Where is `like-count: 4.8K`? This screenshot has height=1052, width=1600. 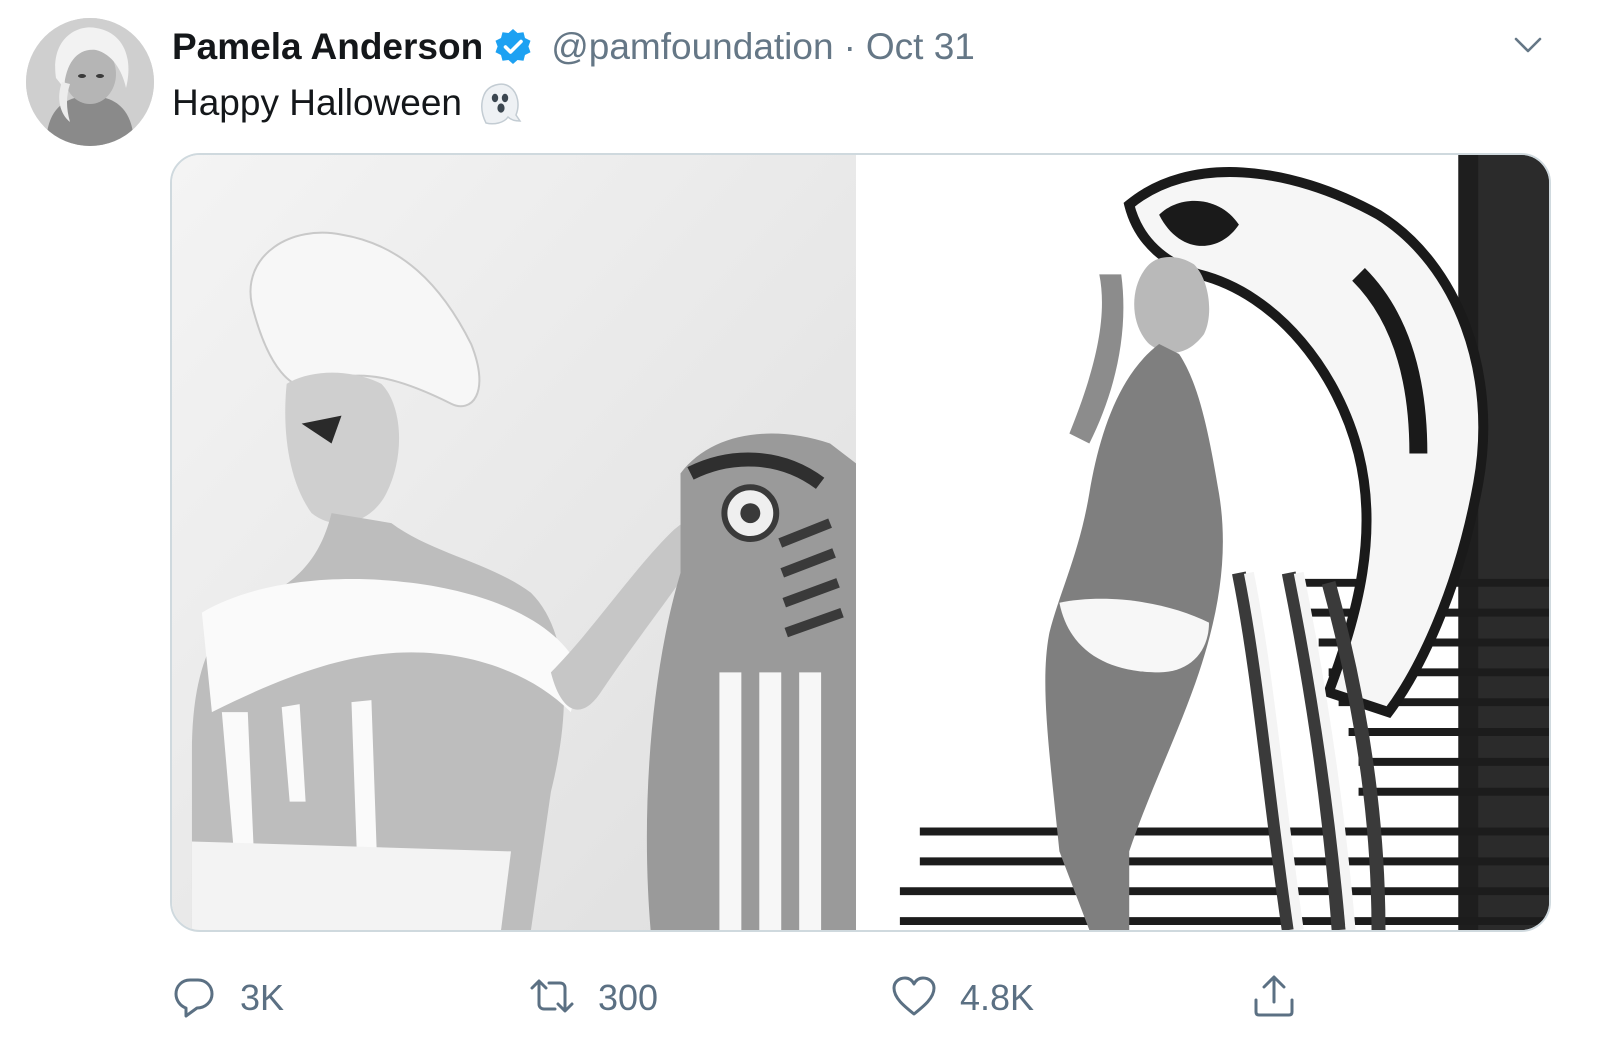 like-count: 4.8K is located at coordinates (997, 997).